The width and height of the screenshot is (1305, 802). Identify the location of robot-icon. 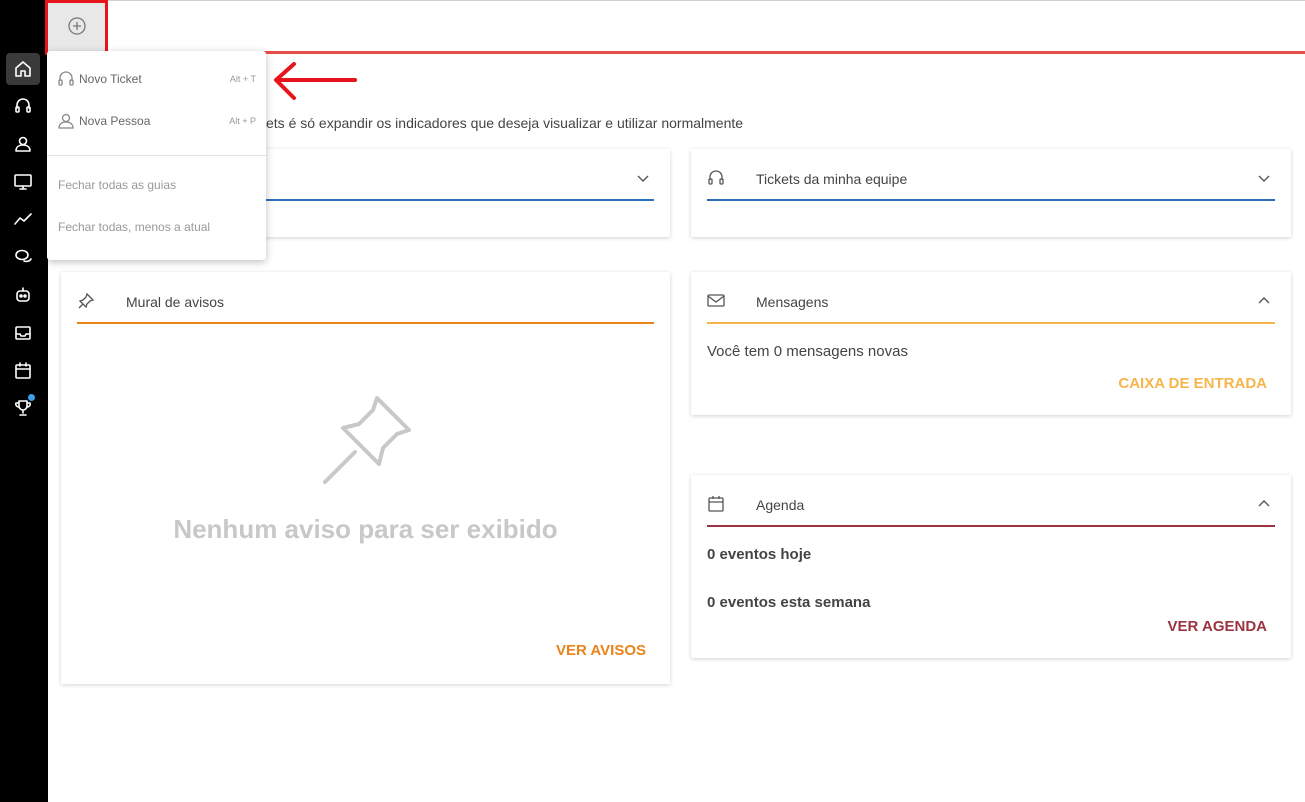
(23, 295).